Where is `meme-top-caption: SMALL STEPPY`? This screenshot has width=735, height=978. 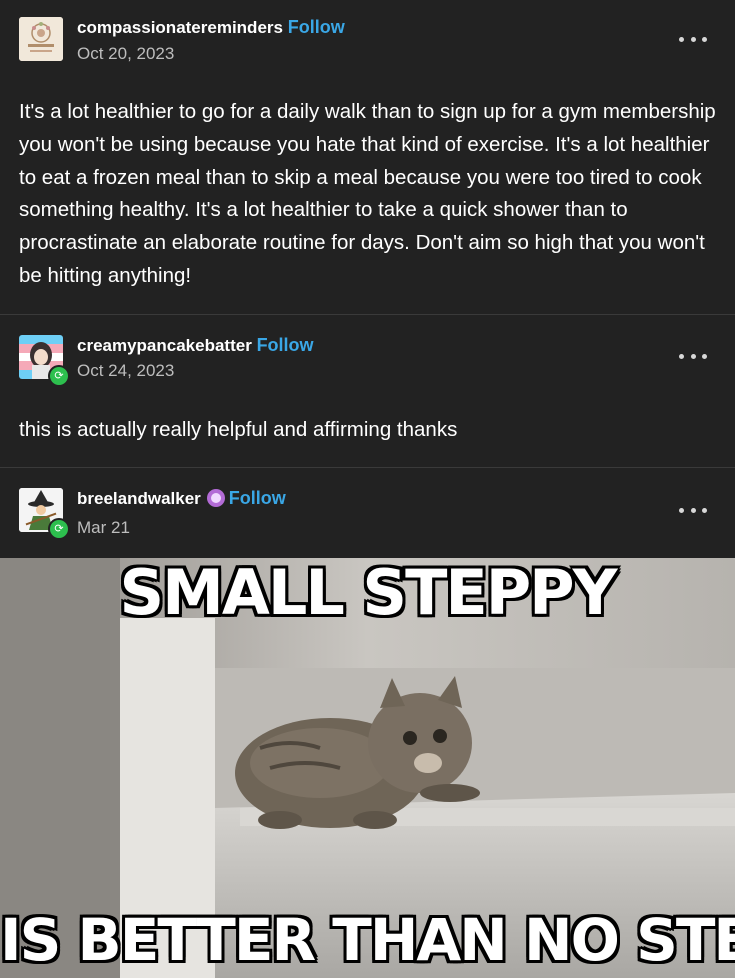
meme-top-caption: SMALL STEPPY is located at coordinates (368, 593).